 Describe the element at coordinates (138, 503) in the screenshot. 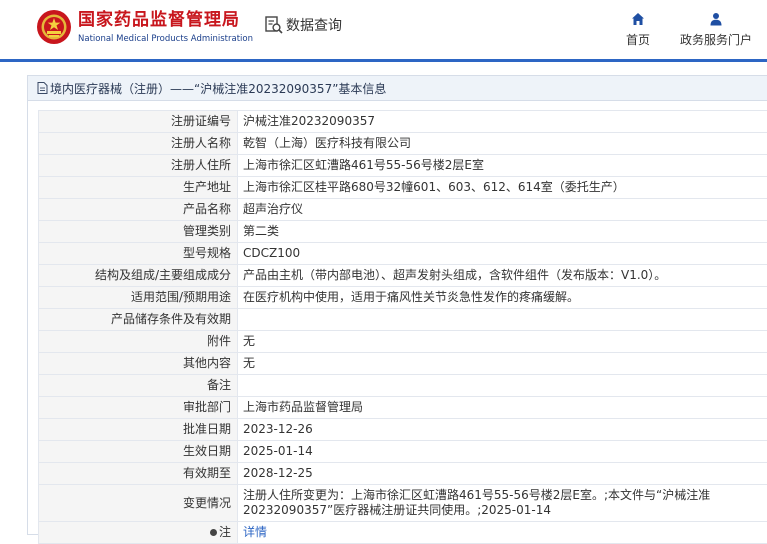

I see `field-label: 变更情况` at that location.